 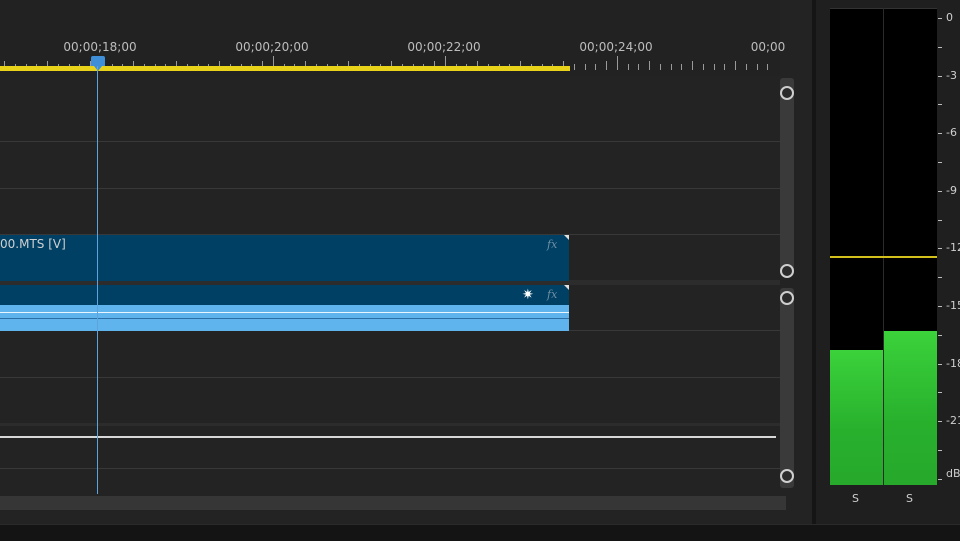 What do you see at coordinates (951, 75) in the screenshot?
I see `meter-scale-label: -3` at bounding box center [951, 75].